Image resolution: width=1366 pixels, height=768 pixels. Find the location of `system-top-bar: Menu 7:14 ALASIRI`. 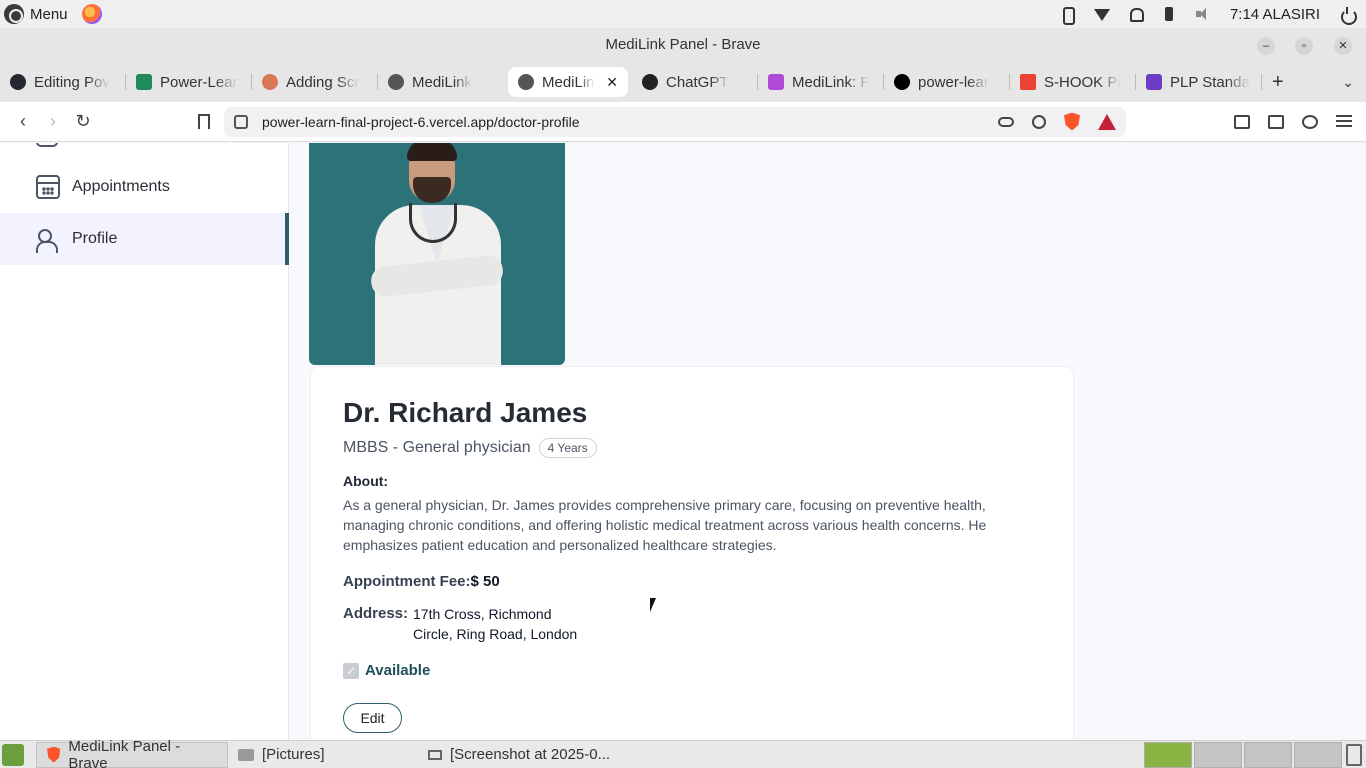

system-top-bar: Menu 7:14 ALASIRI is located at coordinates (683, 14).